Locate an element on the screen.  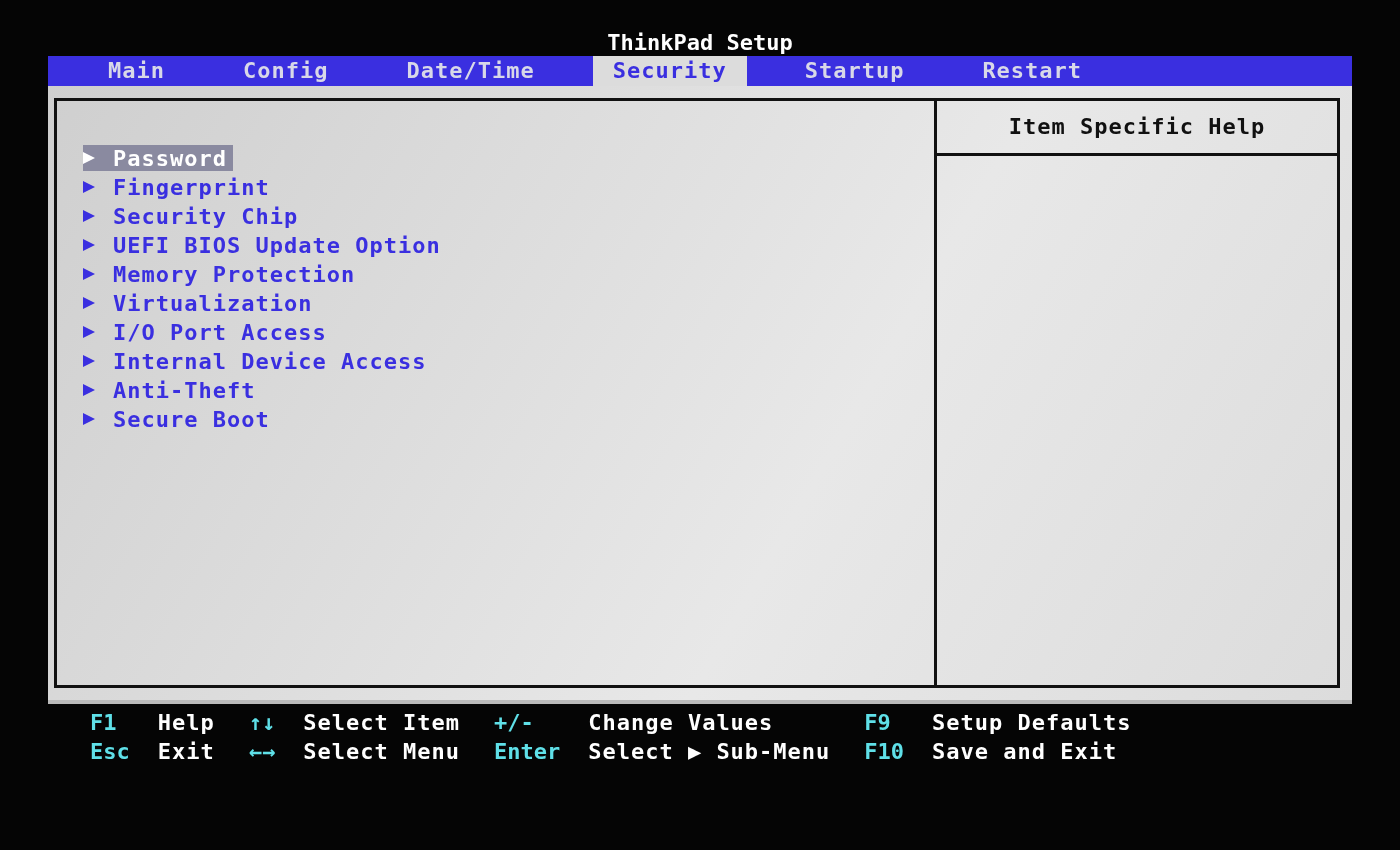
window-title: ThinkPad Setup is located at coordinates (700, 43).